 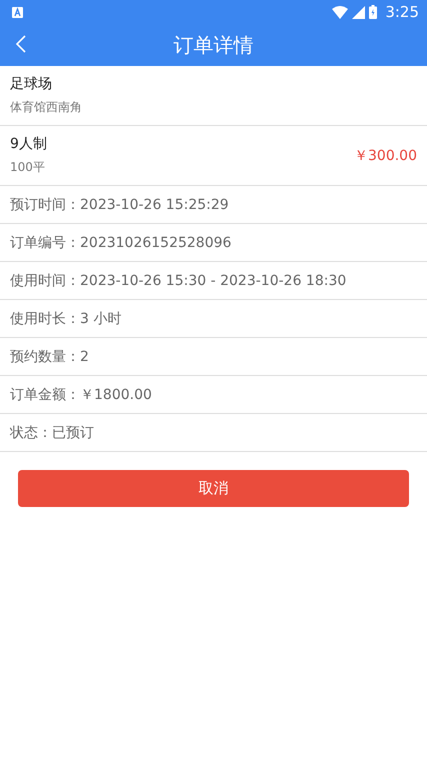 I want to click on venue-location: 体育馆西南角, so click(x=46, y=107).